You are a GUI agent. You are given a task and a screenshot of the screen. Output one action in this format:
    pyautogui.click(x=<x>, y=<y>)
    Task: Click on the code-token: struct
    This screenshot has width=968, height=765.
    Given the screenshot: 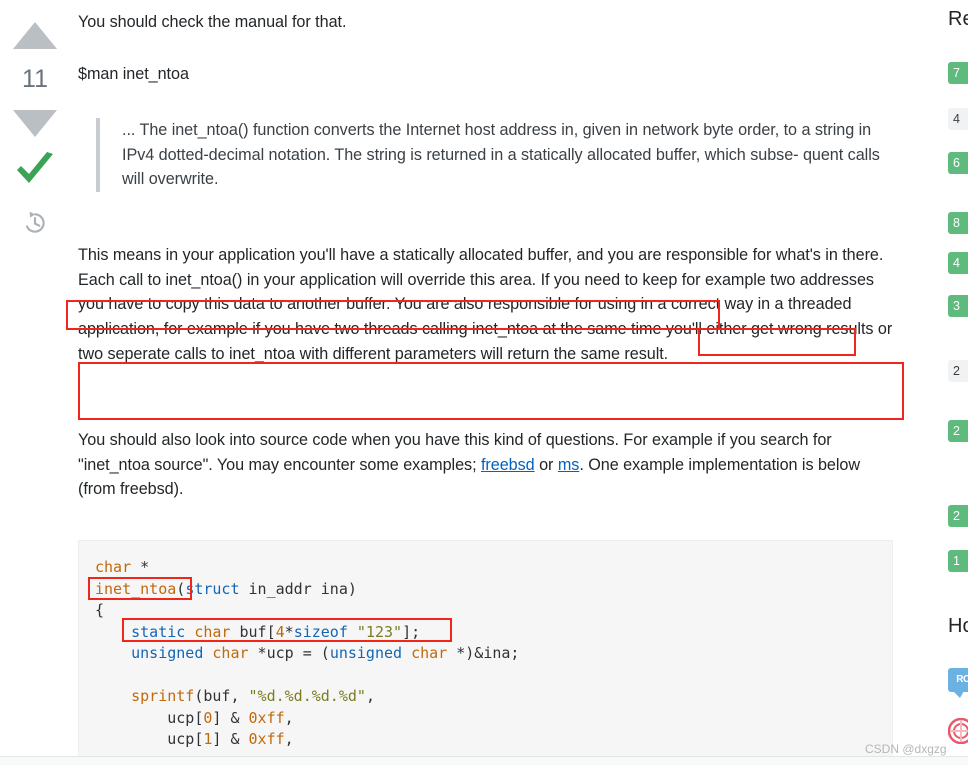 What is the action you would take?
    pyautogui.click(x=212, y=588)
    